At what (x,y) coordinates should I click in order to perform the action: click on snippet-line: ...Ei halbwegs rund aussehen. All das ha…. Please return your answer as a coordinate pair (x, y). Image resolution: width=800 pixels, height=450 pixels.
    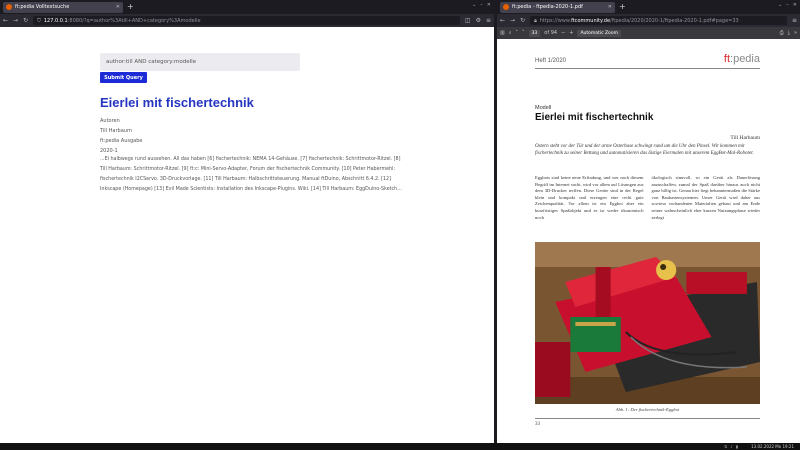
    Looking at the image, I should click on (250, 159).